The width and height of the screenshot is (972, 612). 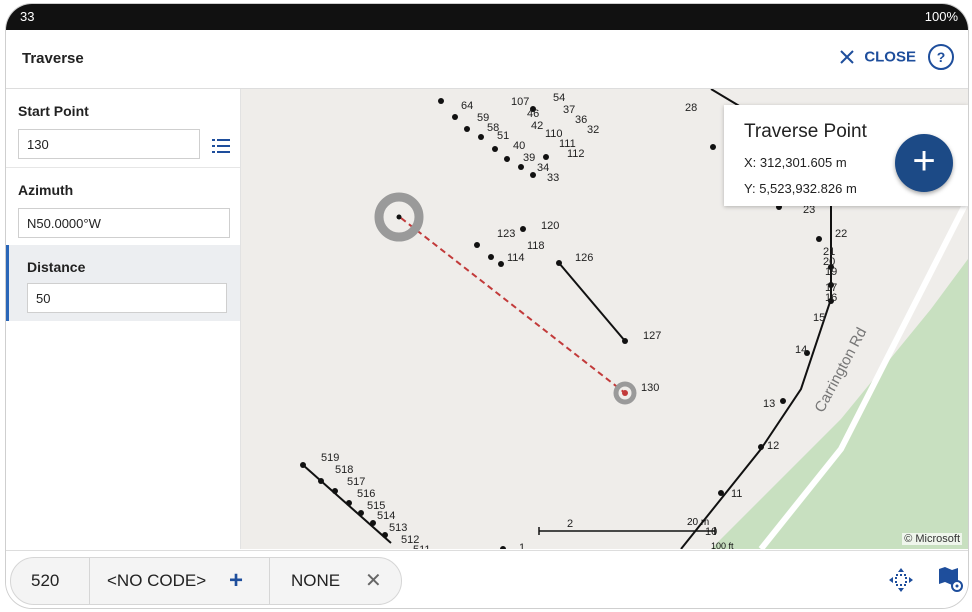 I want to click on start-point-label: Start Point, so click(x=53, y=111).